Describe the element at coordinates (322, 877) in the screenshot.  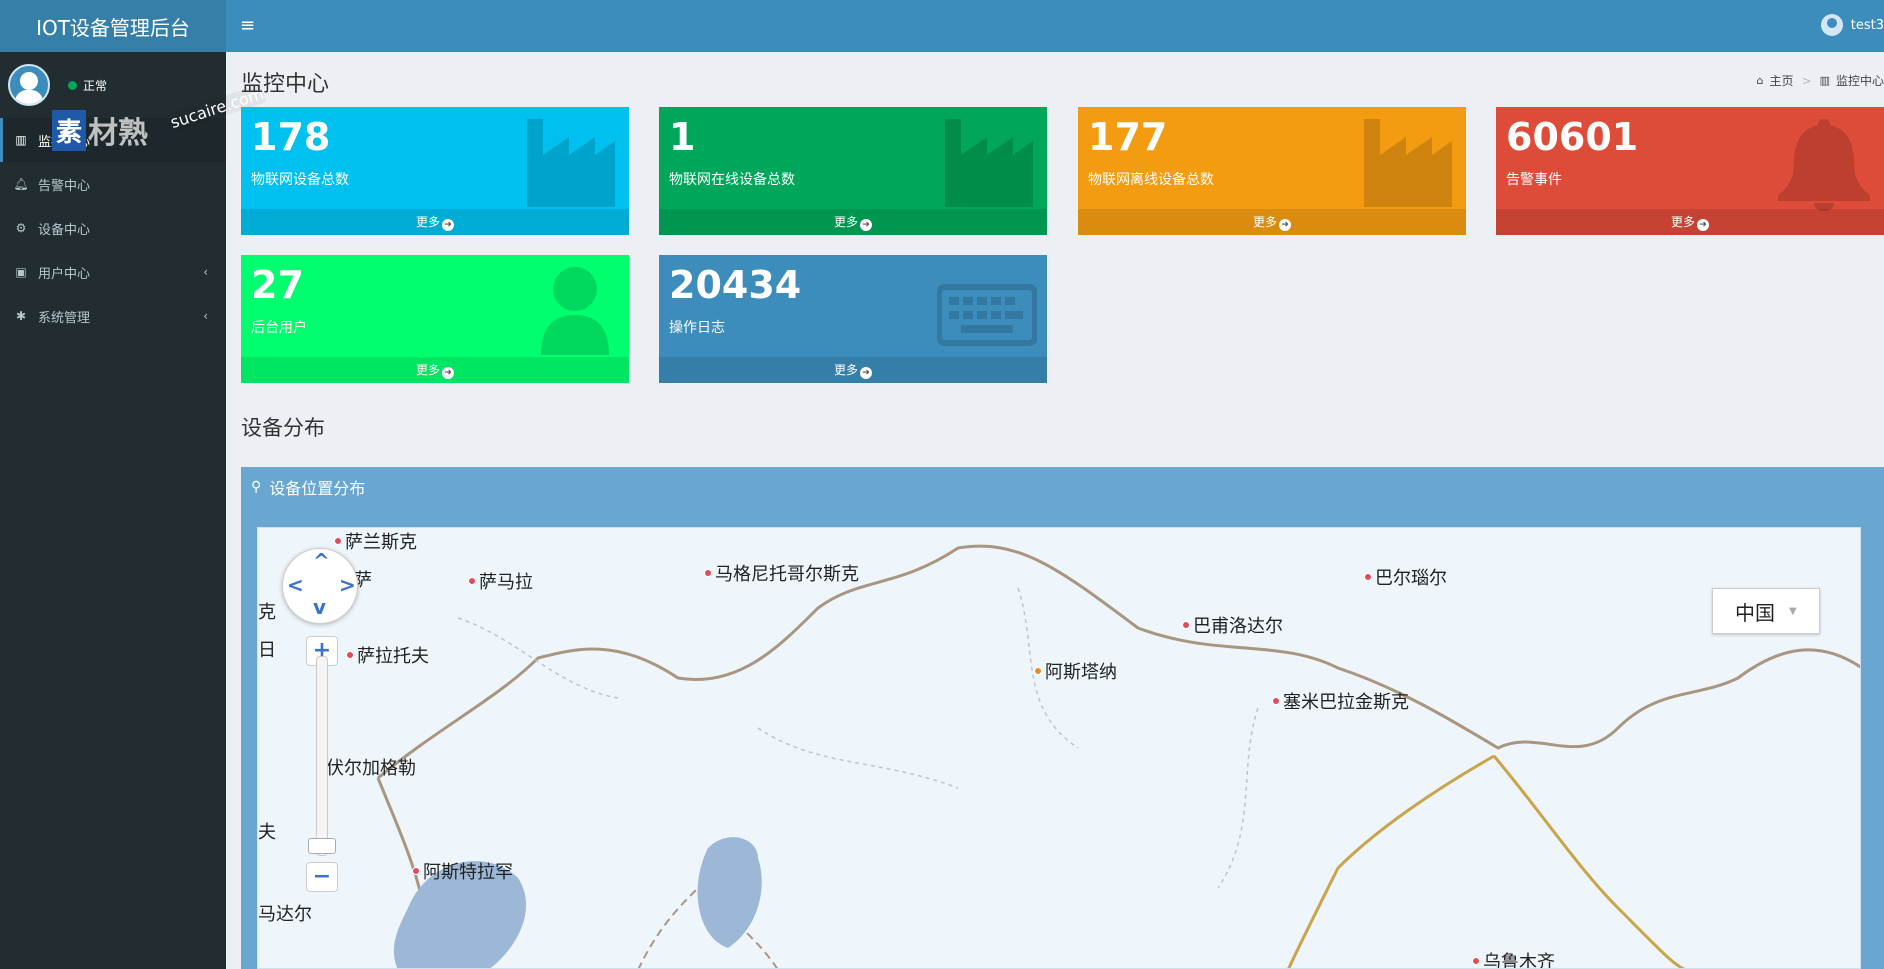
I see `zoom-out-button: −` at that location.